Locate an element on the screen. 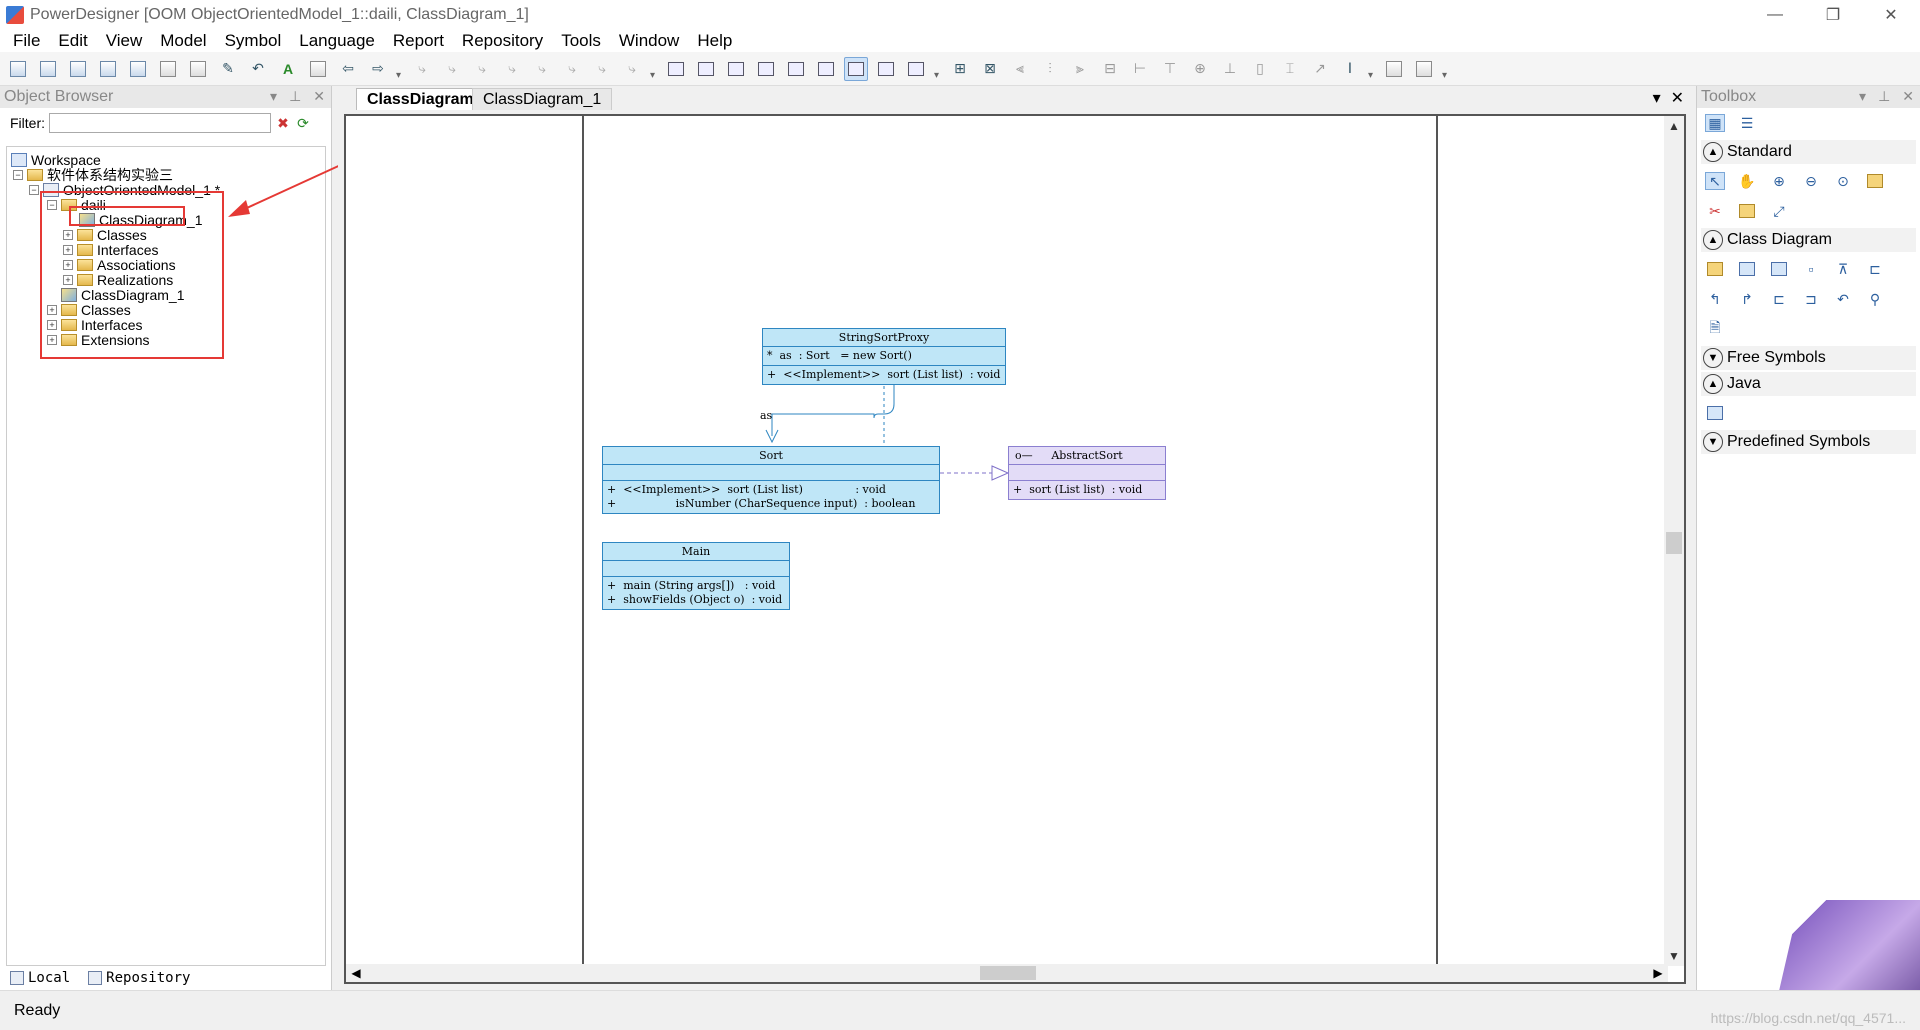 This screenshot has height=1030, width=1920. panel-menu-icon: ▾ is located at coordinates (1862, 96).